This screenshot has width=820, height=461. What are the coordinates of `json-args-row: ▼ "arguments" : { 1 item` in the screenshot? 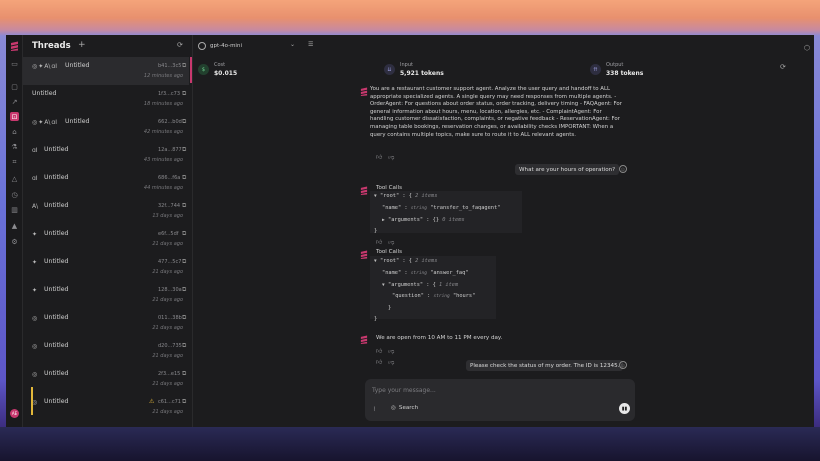 It's located at (433, 286).